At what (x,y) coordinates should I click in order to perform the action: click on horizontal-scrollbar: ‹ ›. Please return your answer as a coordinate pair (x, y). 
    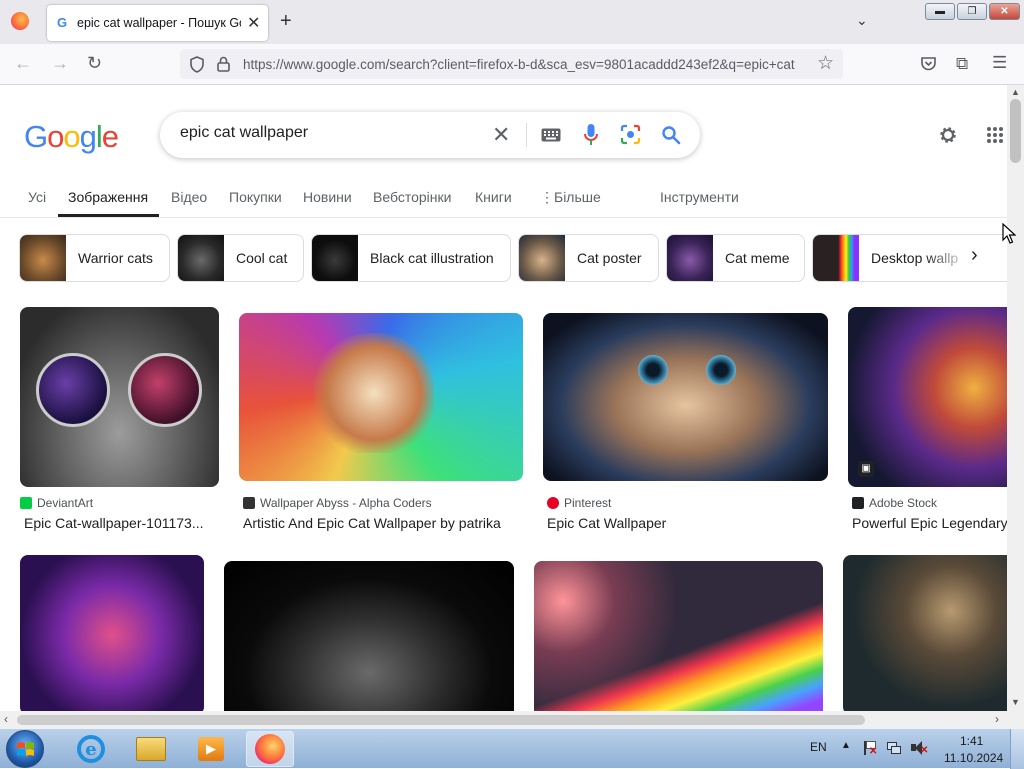
    Looking at the image, I should click on (512, 719).